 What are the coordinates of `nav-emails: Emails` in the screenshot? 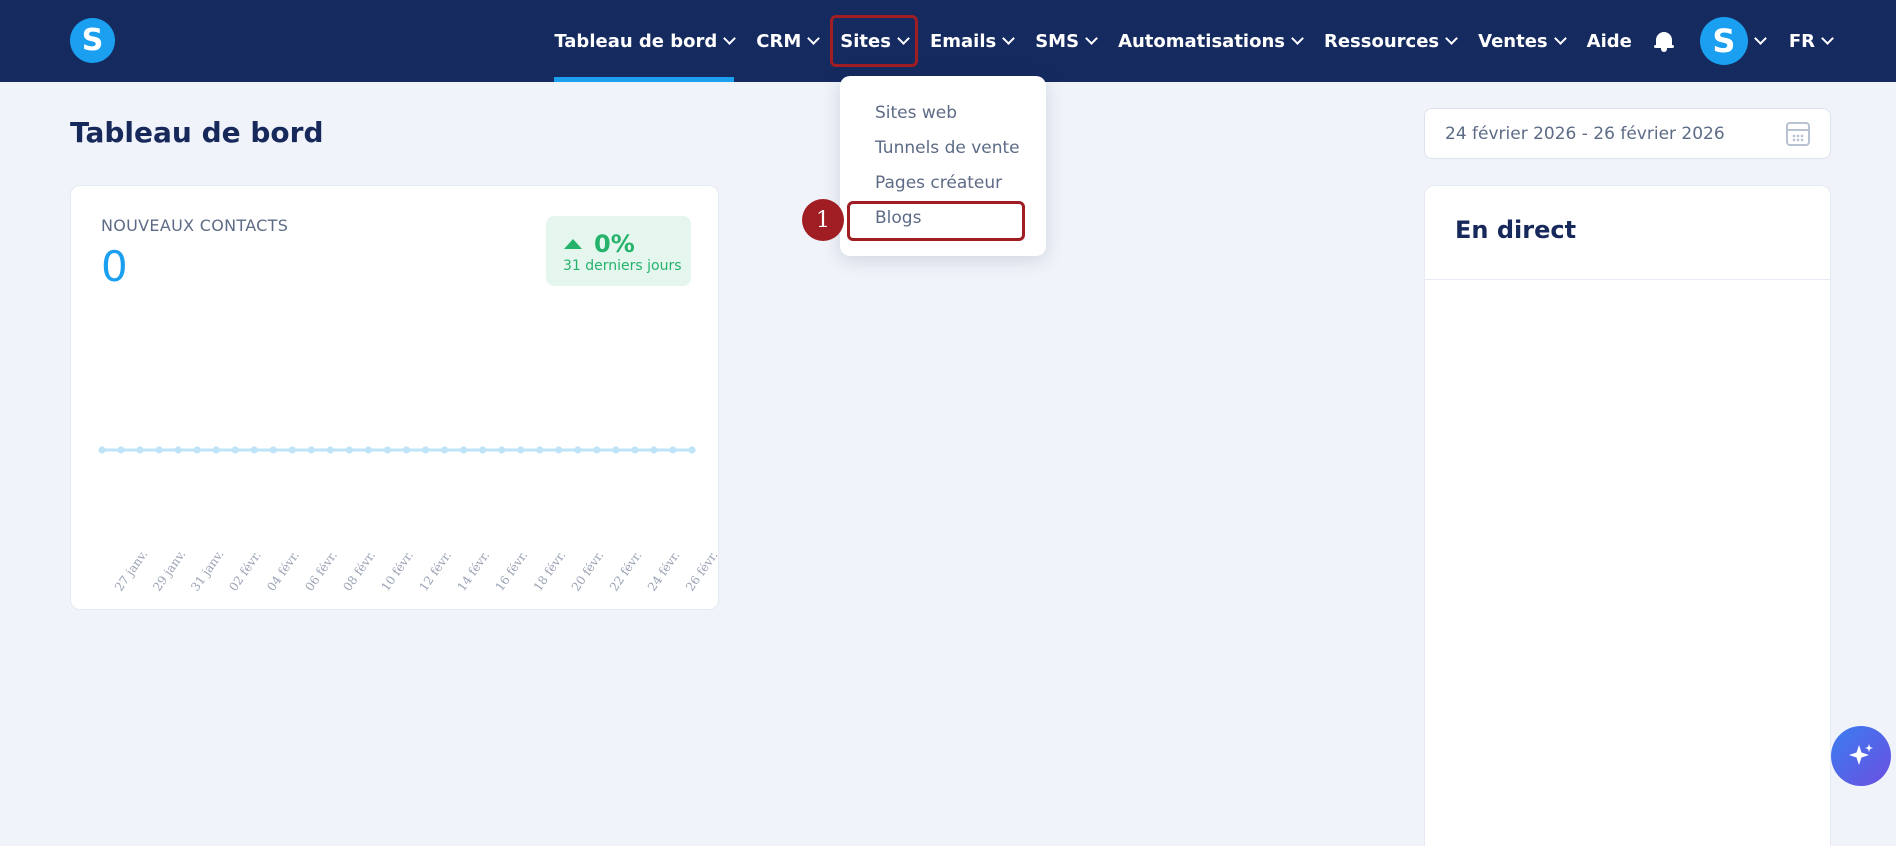 It's located at (972, 41).